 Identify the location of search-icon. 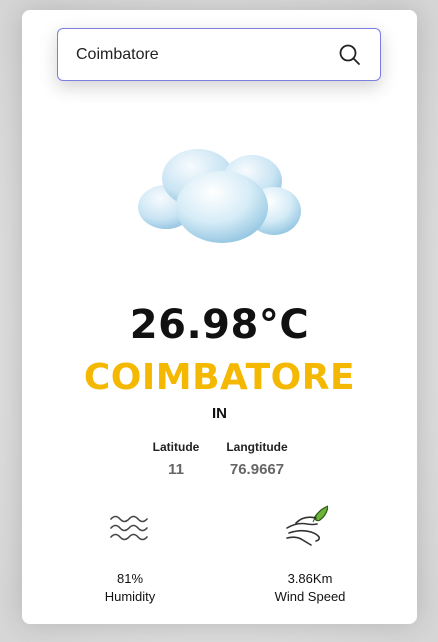
(349, 54).